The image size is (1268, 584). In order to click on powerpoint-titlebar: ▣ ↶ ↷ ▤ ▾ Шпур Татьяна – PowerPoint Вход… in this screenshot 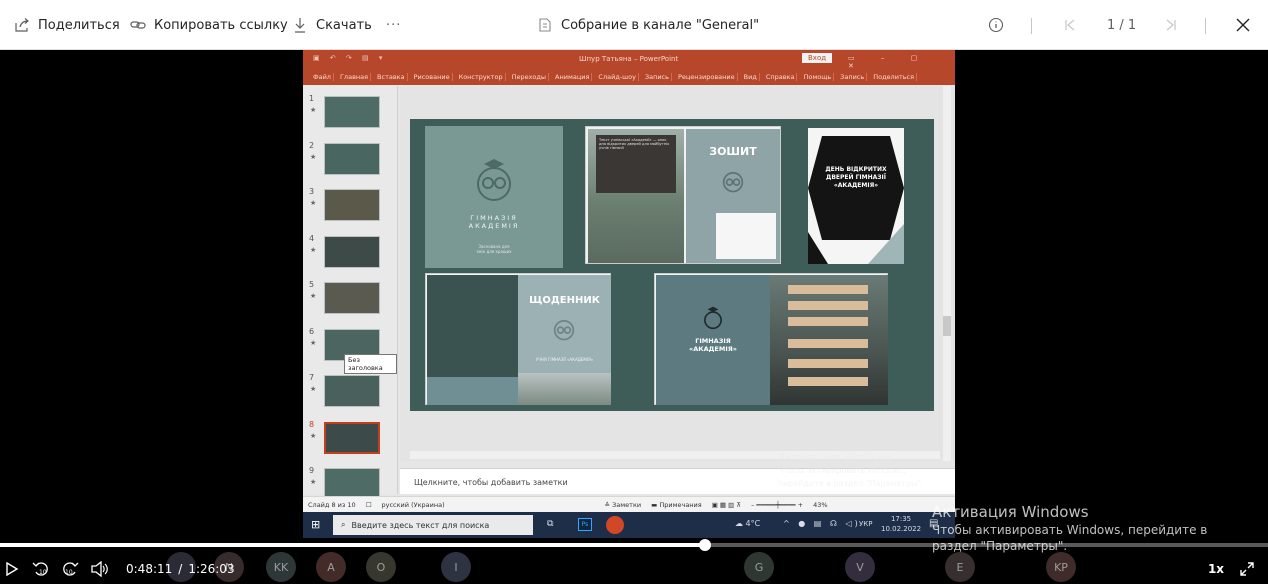, I will do `click(629, 60)`.